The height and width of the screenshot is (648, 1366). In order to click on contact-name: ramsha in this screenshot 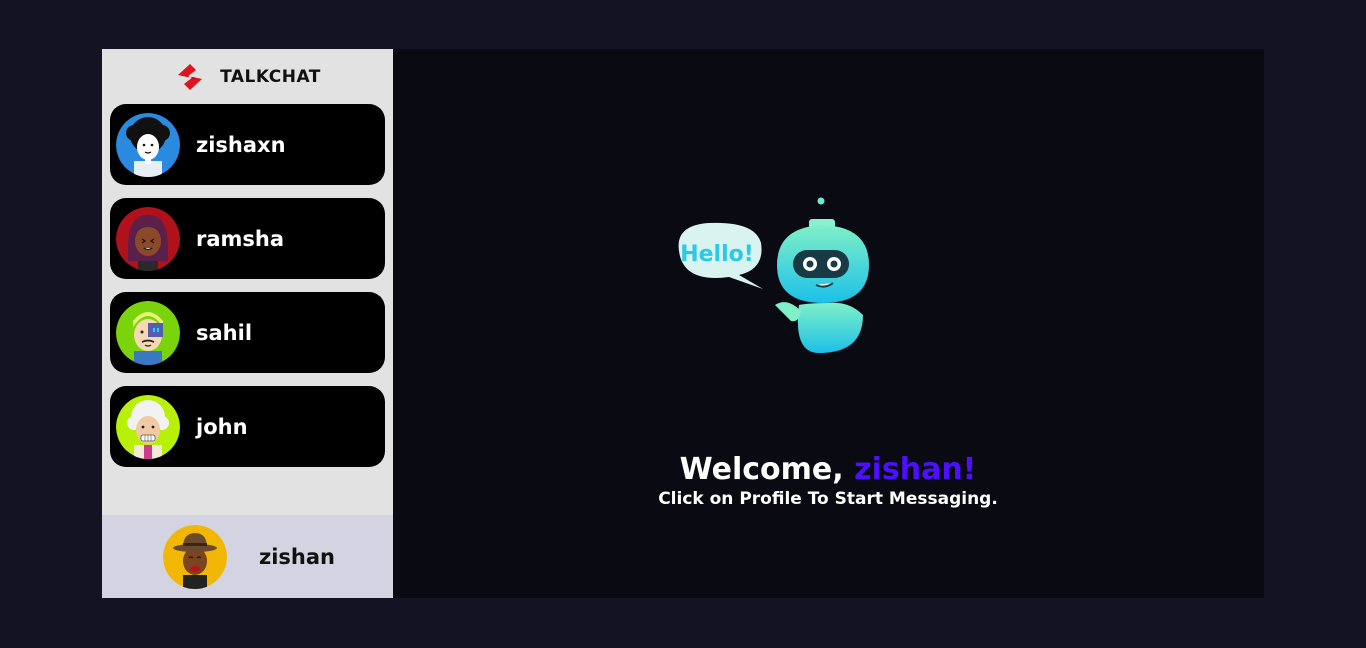, I will do `click(240, 238)`.